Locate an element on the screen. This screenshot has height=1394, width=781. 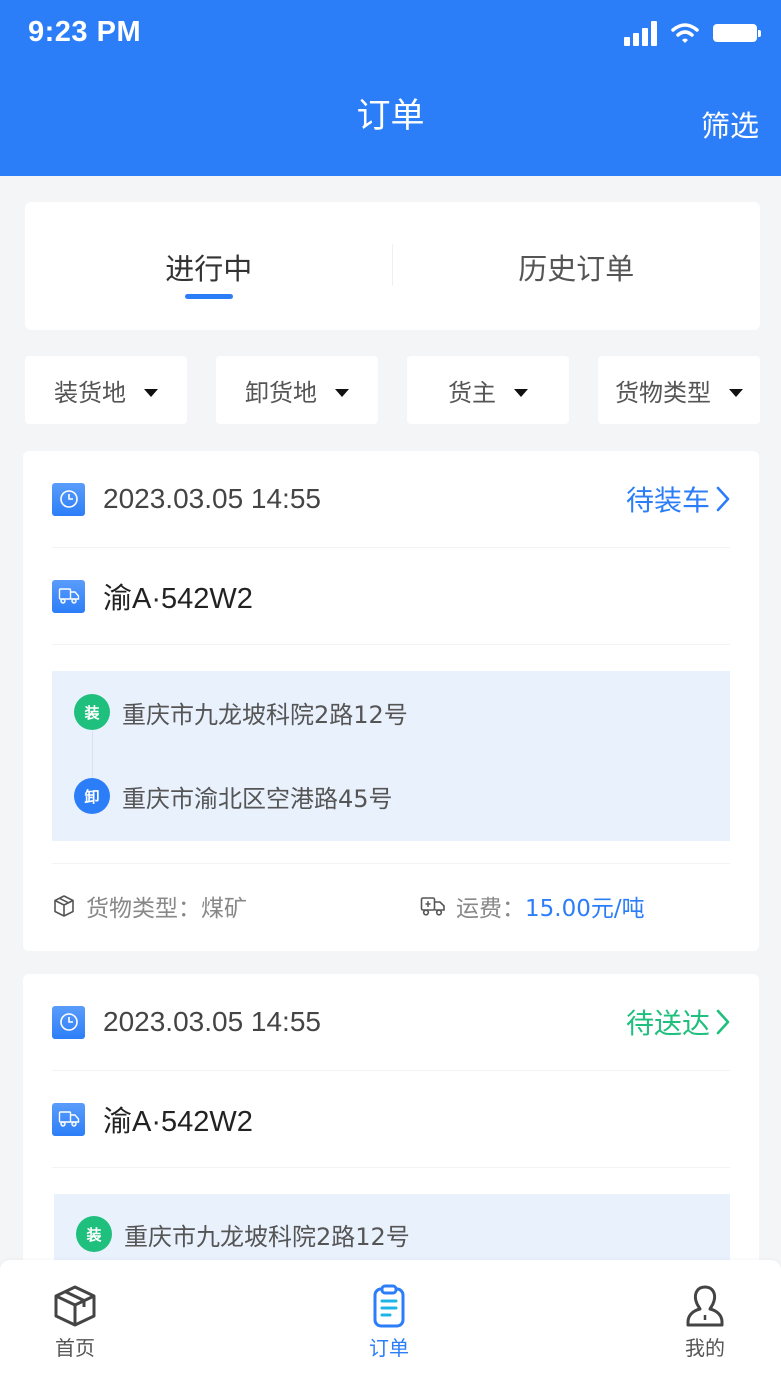
unload-address: 重庆市渝北区空港路45号 is located at coordinates (257, 798).